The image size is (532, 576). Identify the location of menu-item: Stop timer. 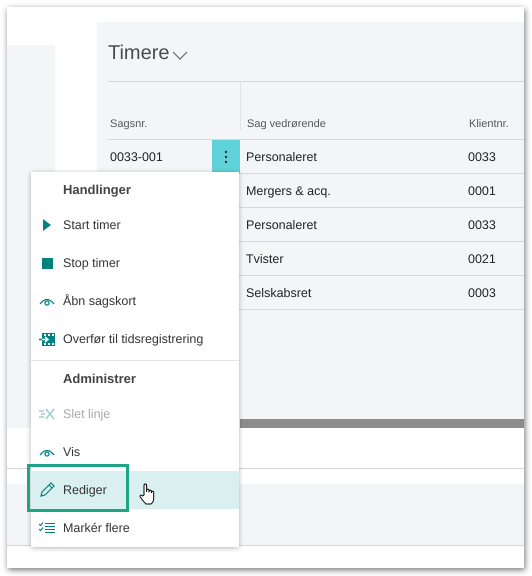
(135, 263).